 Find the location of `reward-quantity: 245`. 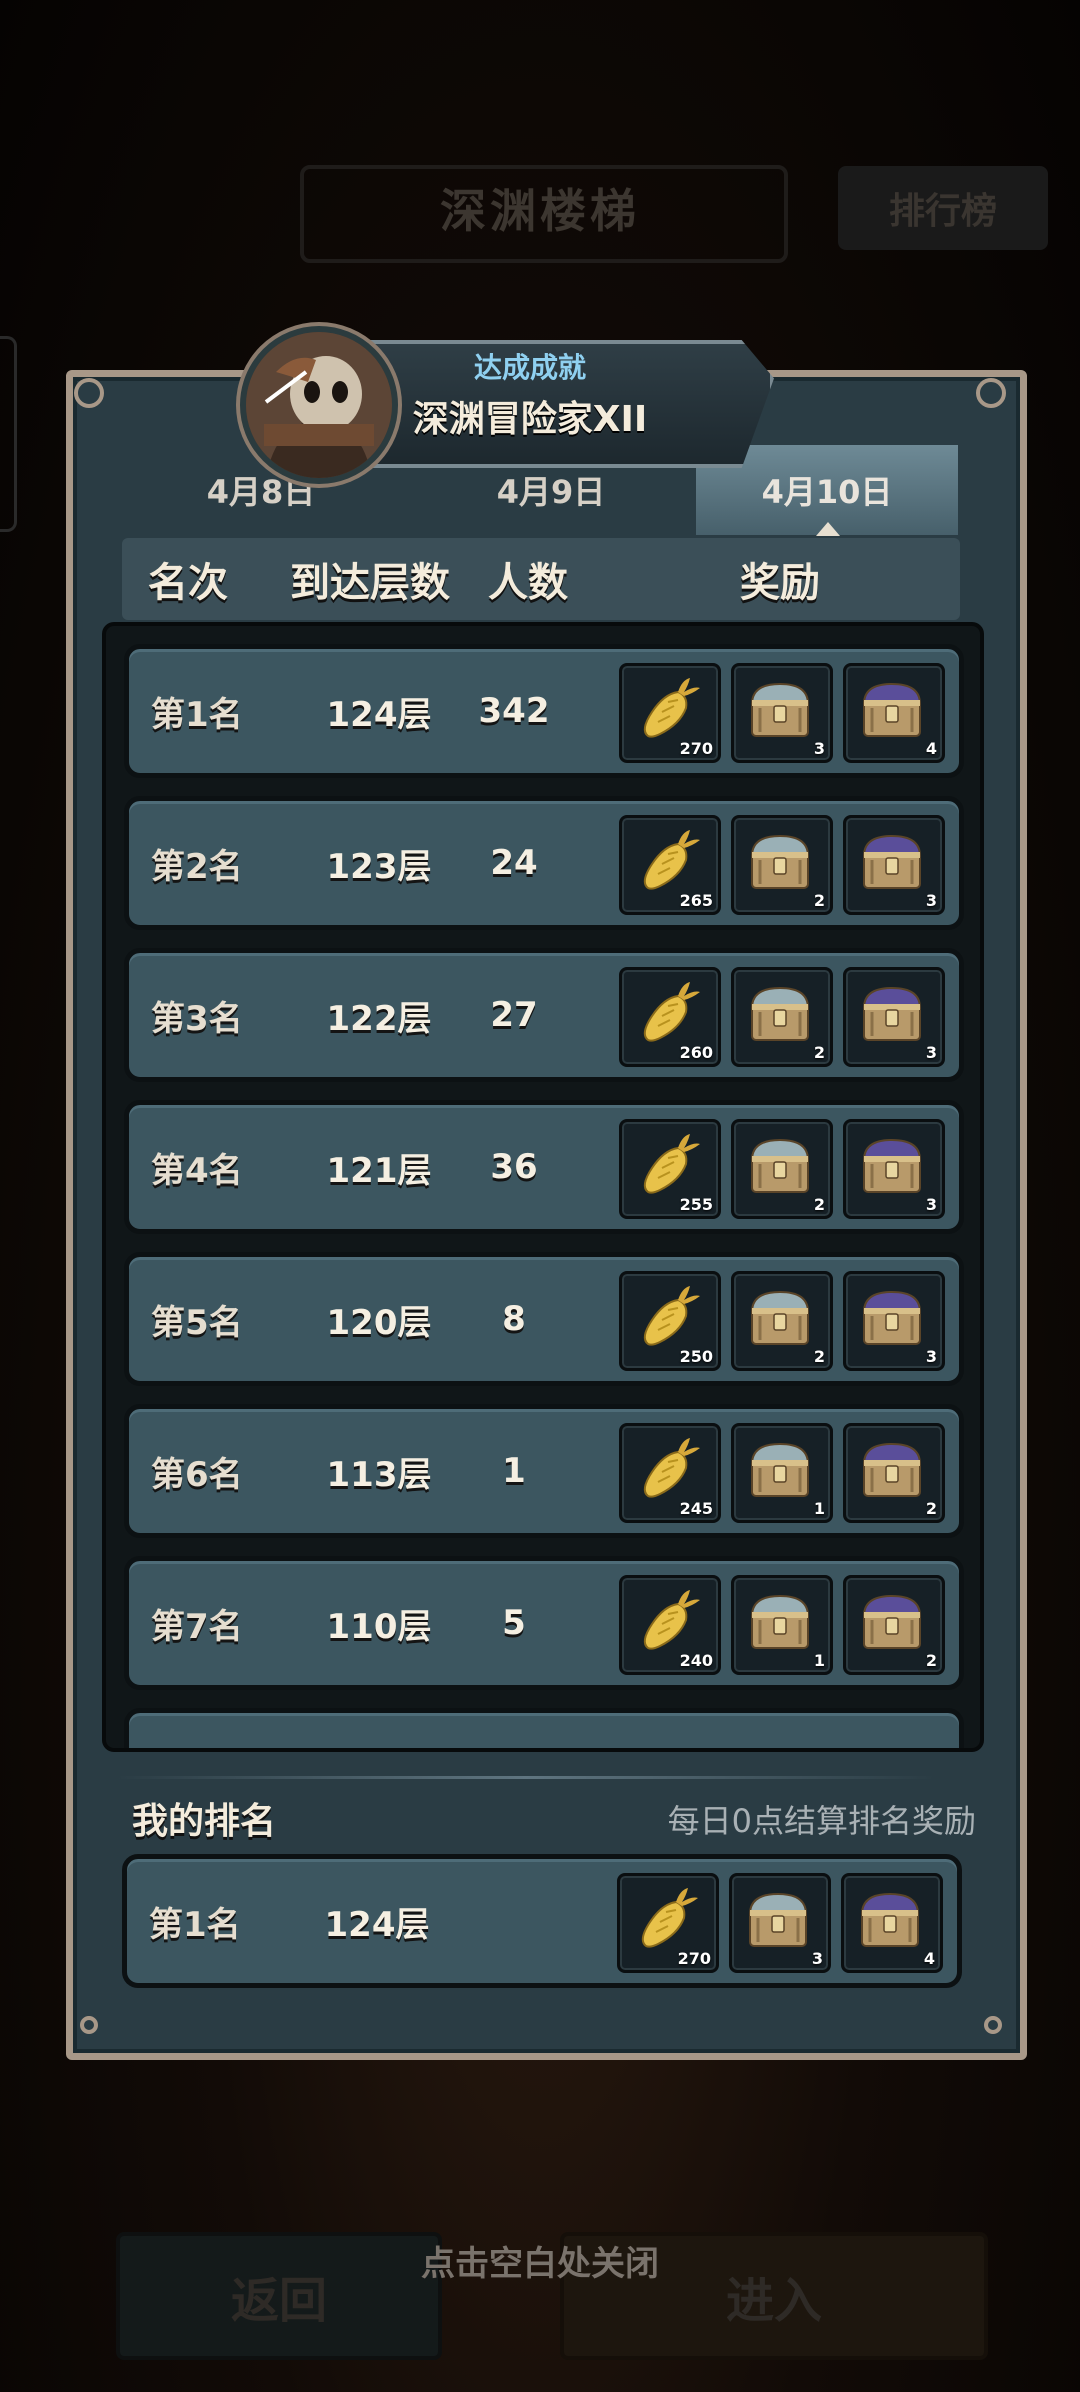

reward-quantity: 245 is located at coordinates (696, 1508).